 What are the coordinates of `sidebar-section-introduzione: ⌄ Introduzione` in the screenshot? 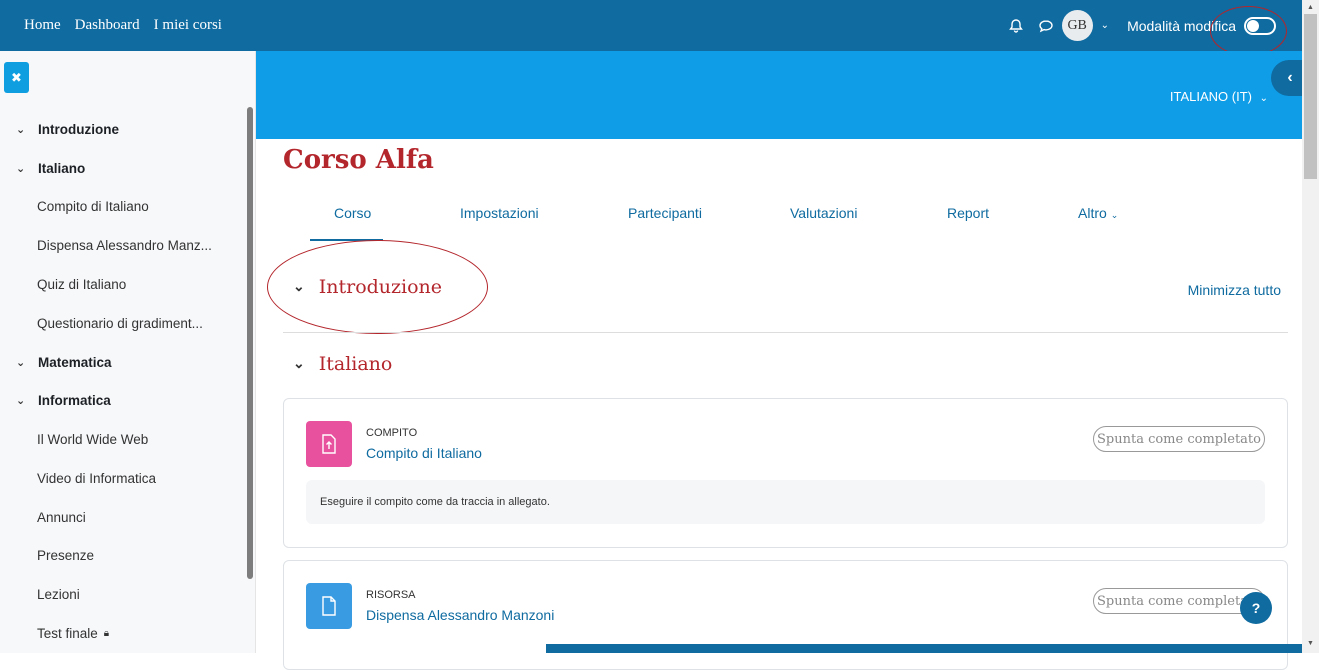 It's located at (67, 129).